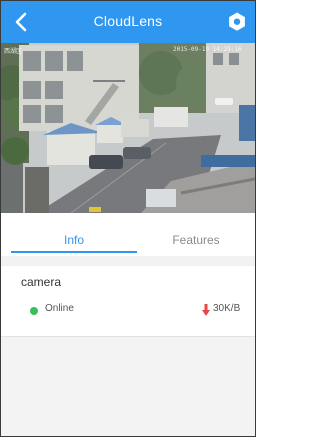 The width and height of the screenshot is (320, 437). I want to click on device-info-card: camera Online 30K/B, so click(128, 301).